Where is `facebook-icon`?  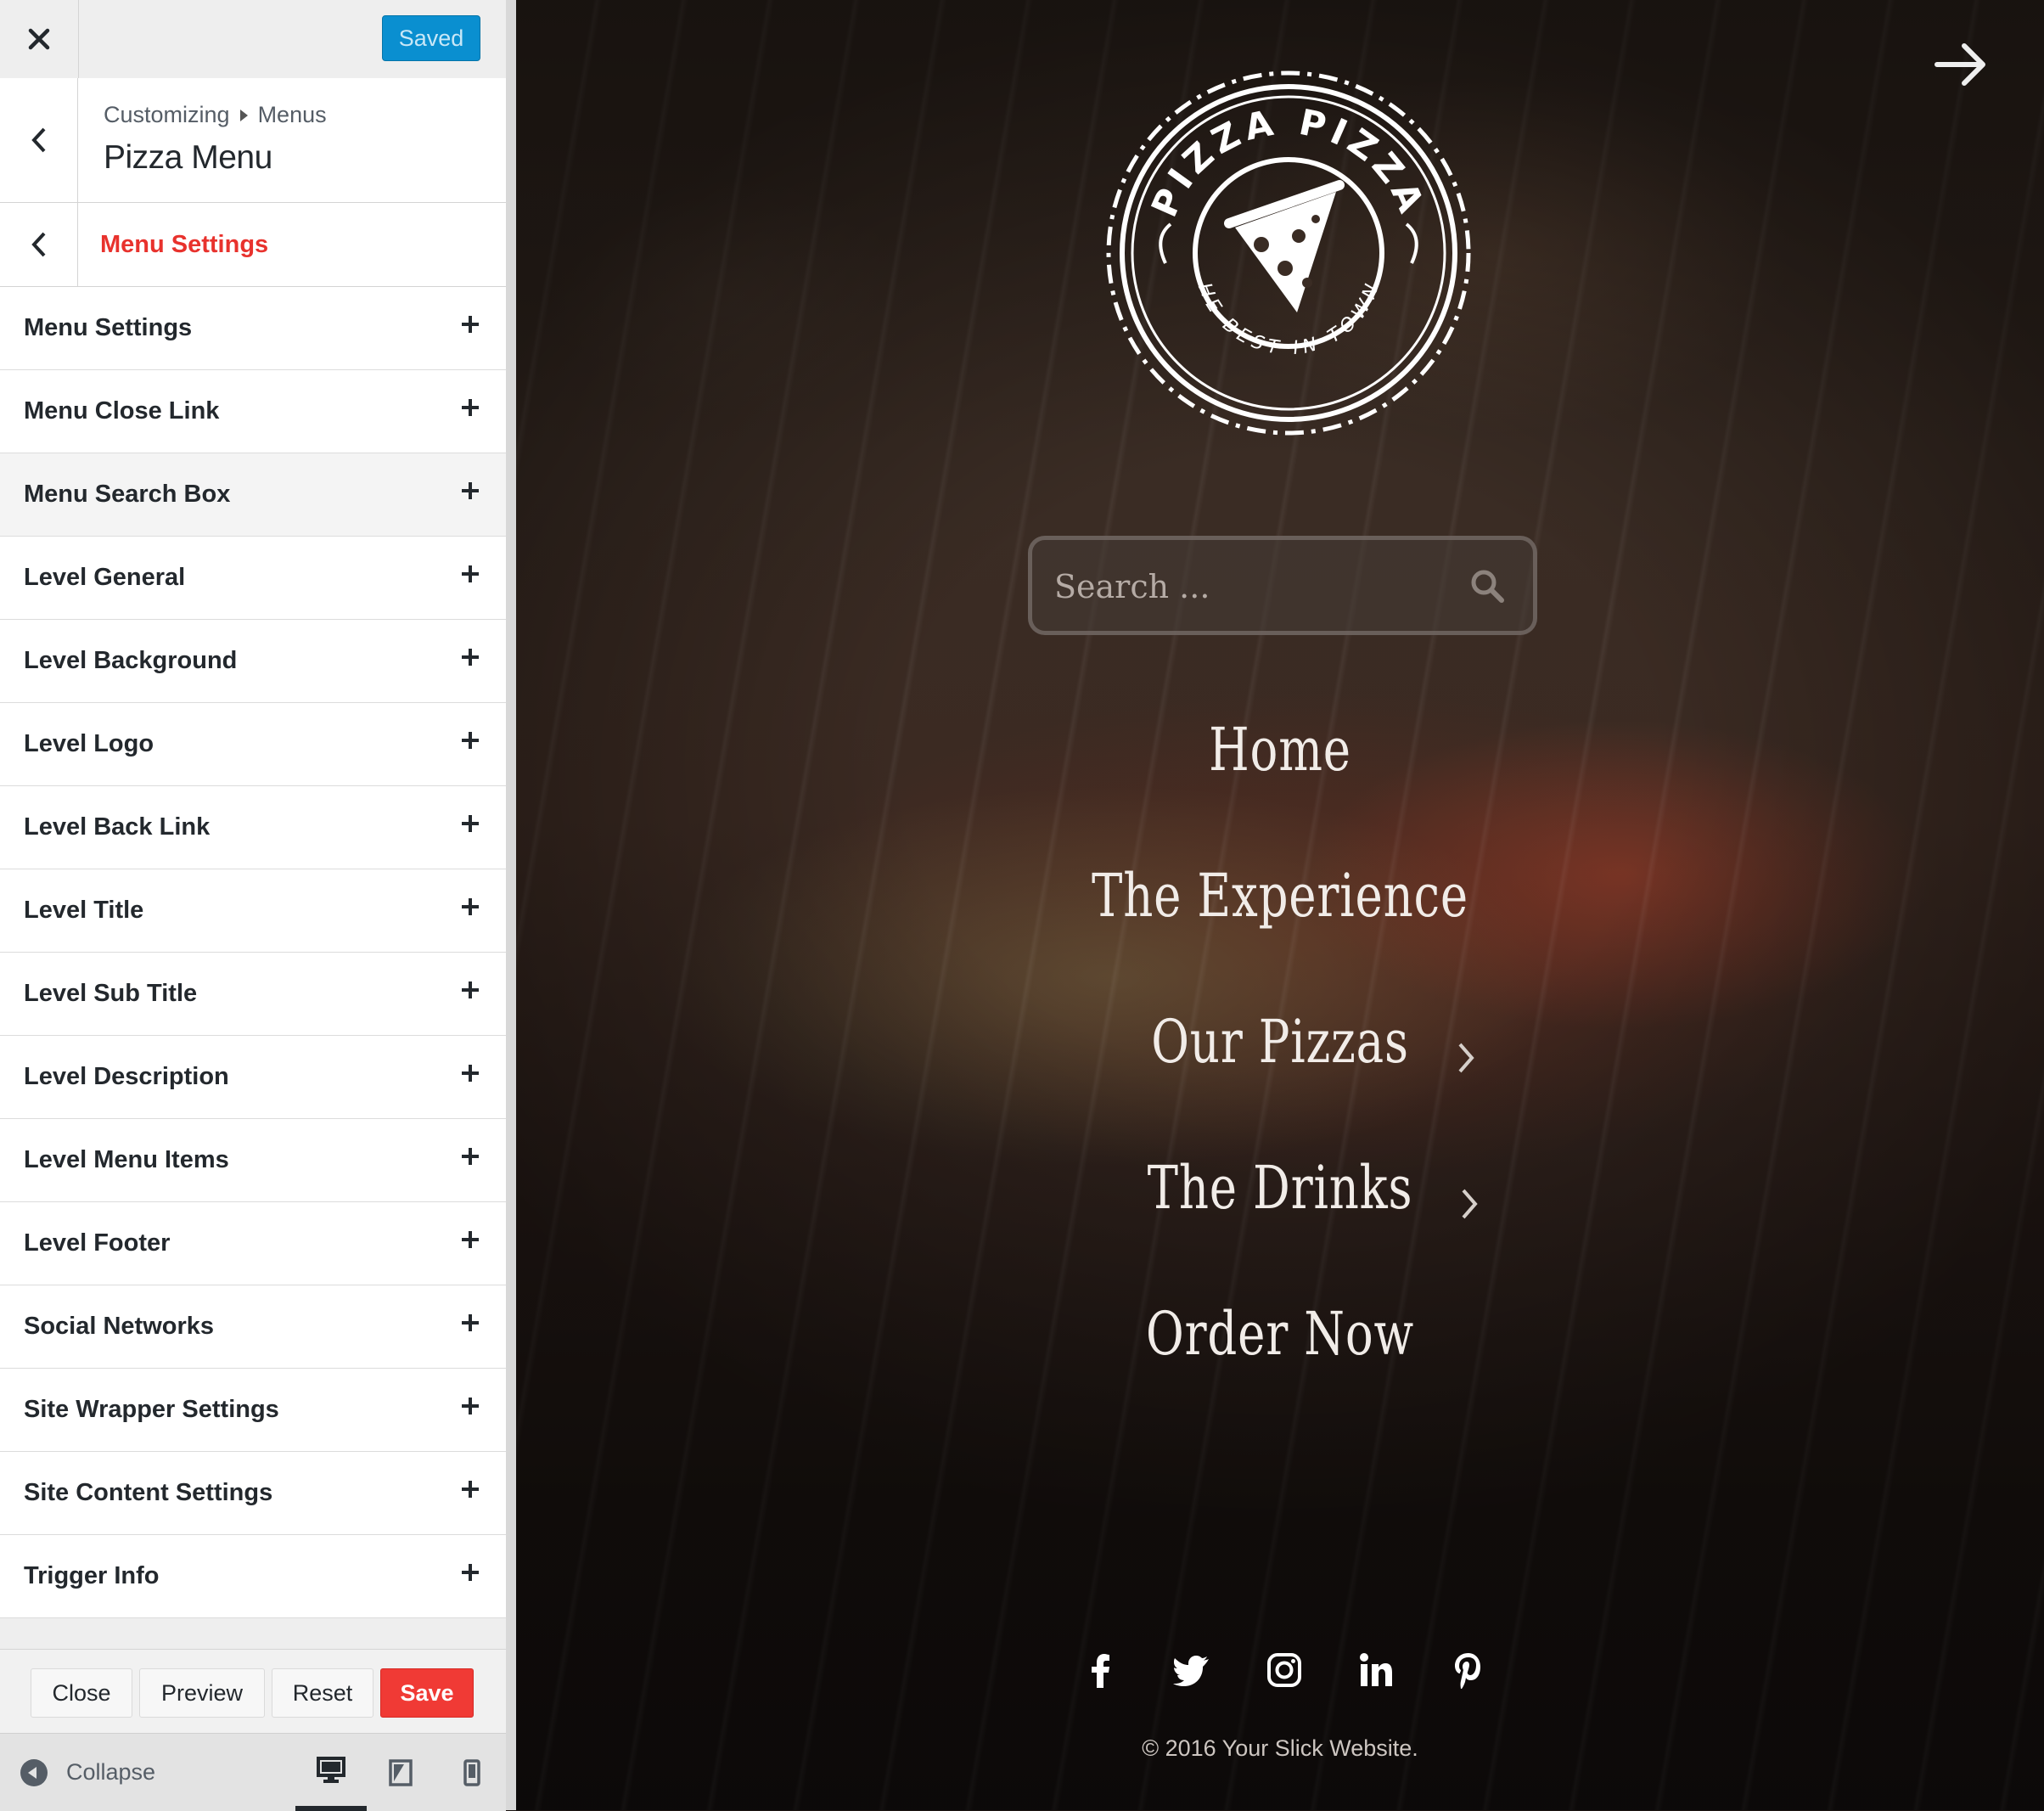 facebook-icon is located at coordinates (1100, 1670).